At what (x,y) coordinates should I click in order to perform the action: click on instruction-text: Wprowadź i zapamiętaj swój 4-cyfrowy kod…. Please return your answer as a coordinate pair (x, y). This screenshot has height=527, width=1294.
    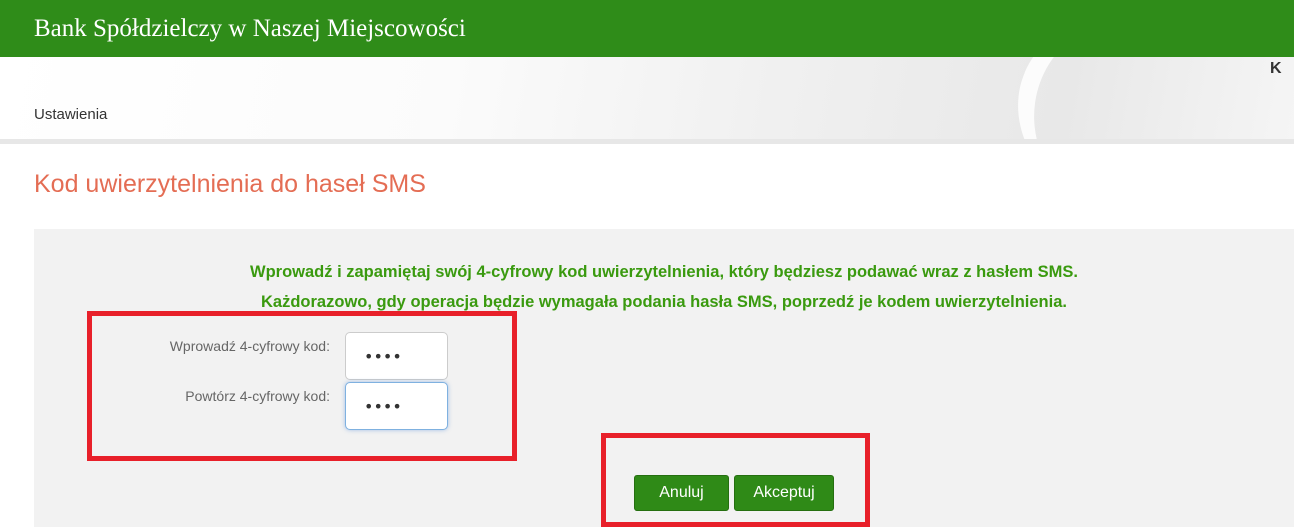
    Looking at the image, I should click on (664, 287).